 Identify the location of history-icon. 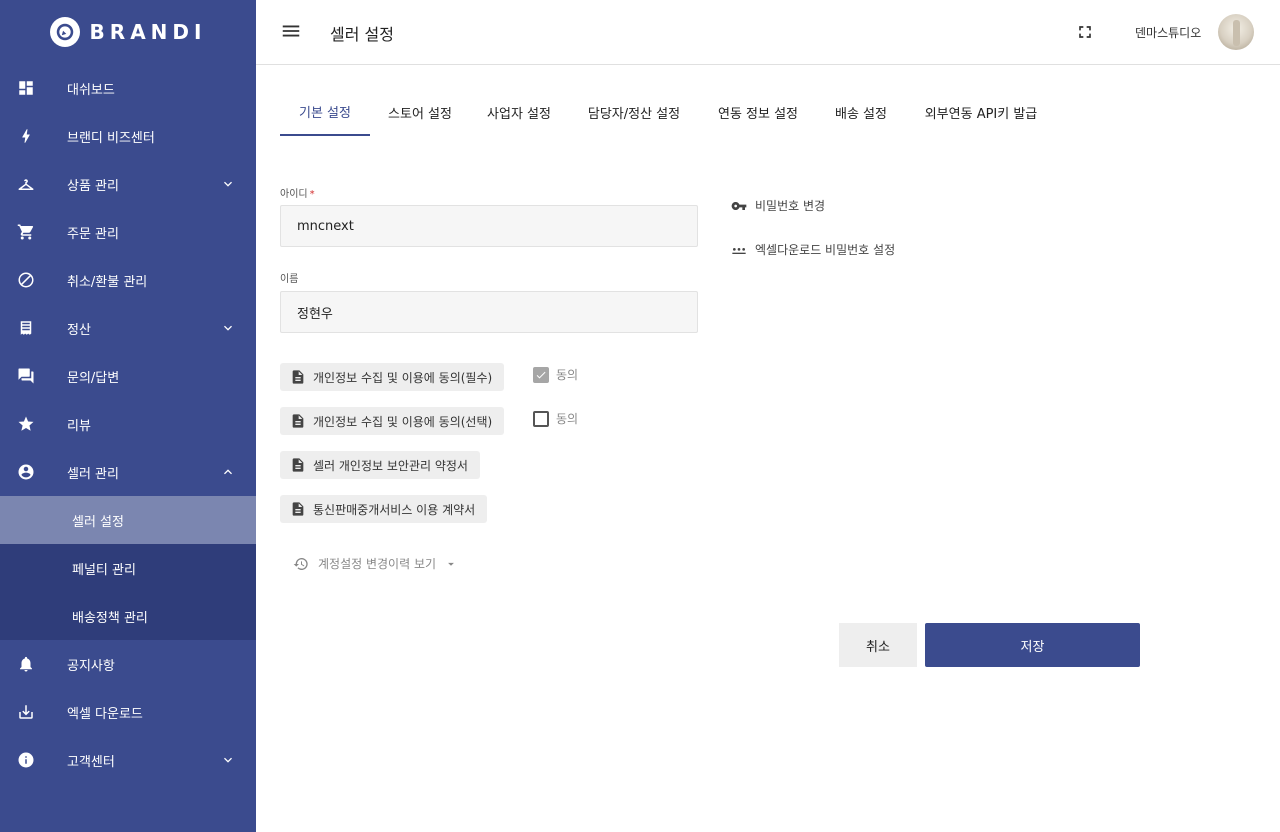
(300, 563).